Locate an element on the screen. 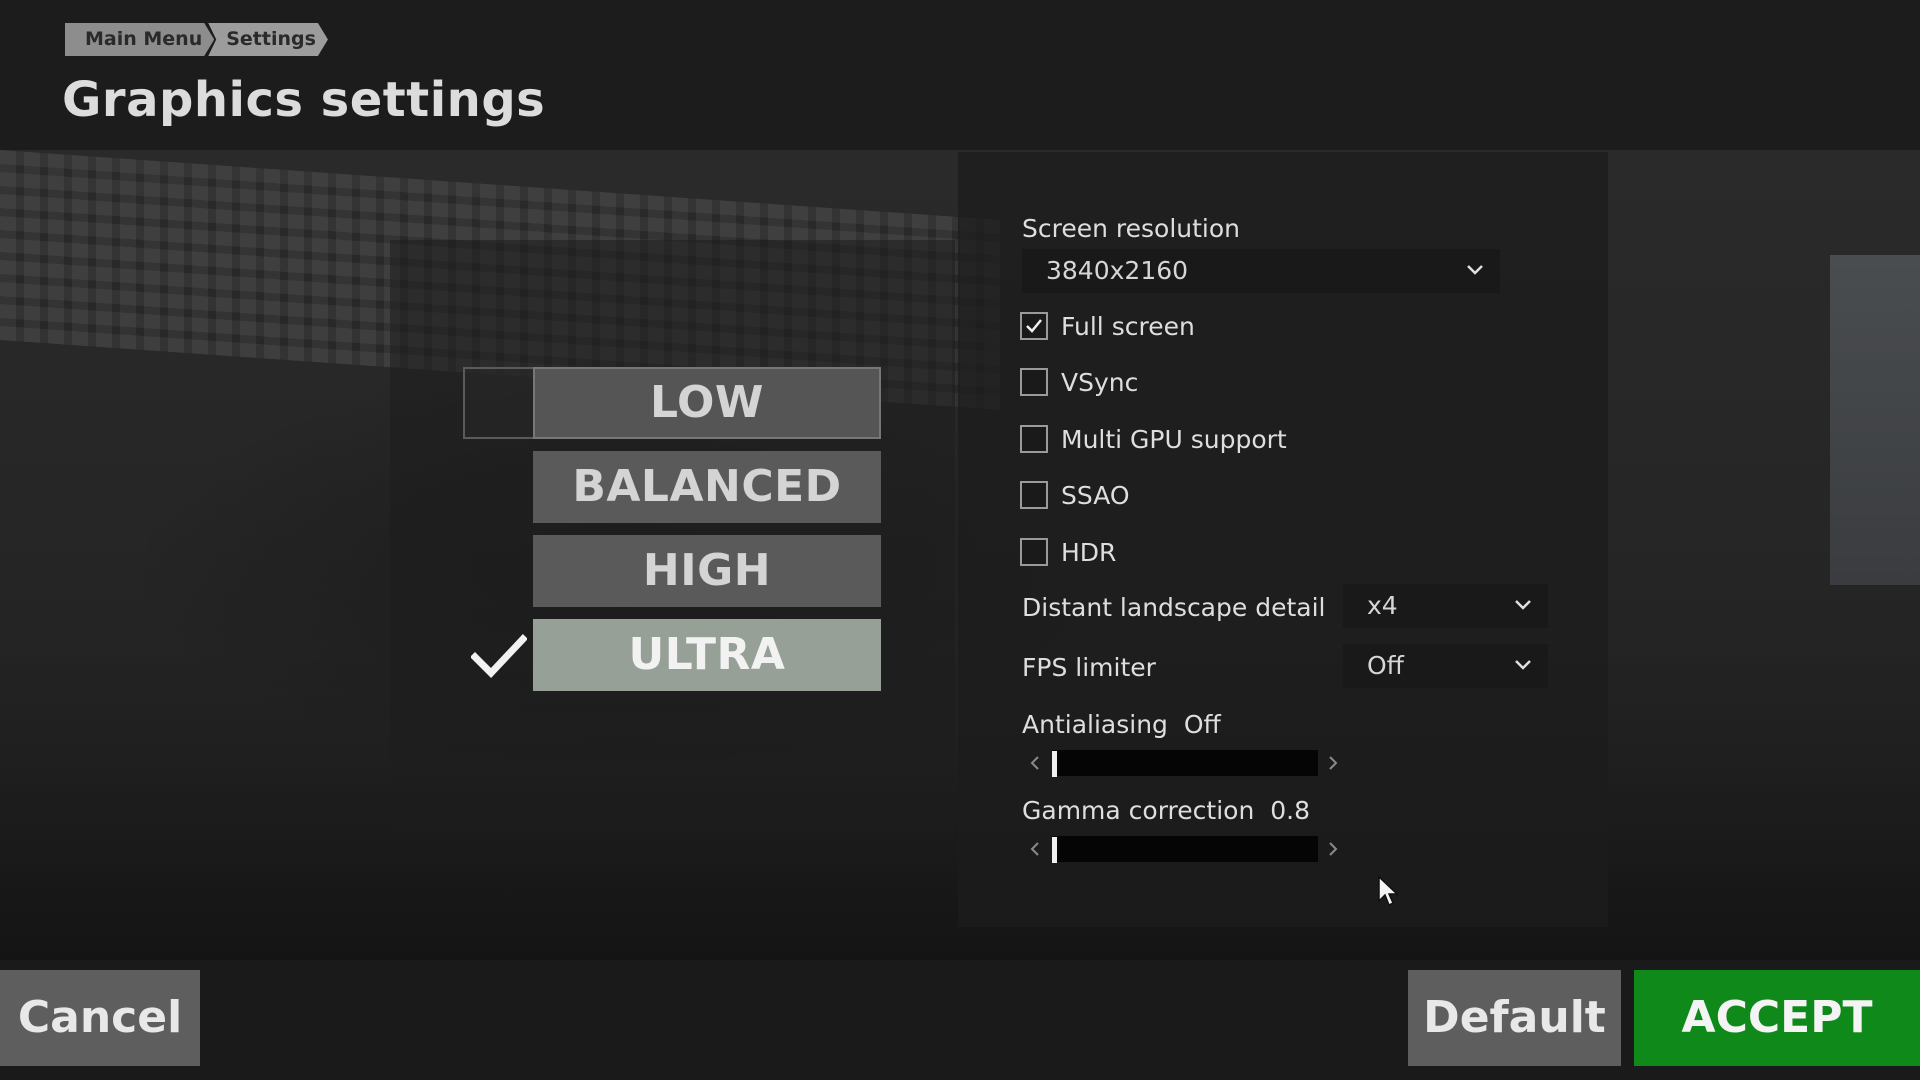 This screenshot has height=1080, width=1920. fps-limiter-label: FPS limiter is located at coordinates (1089, 667).